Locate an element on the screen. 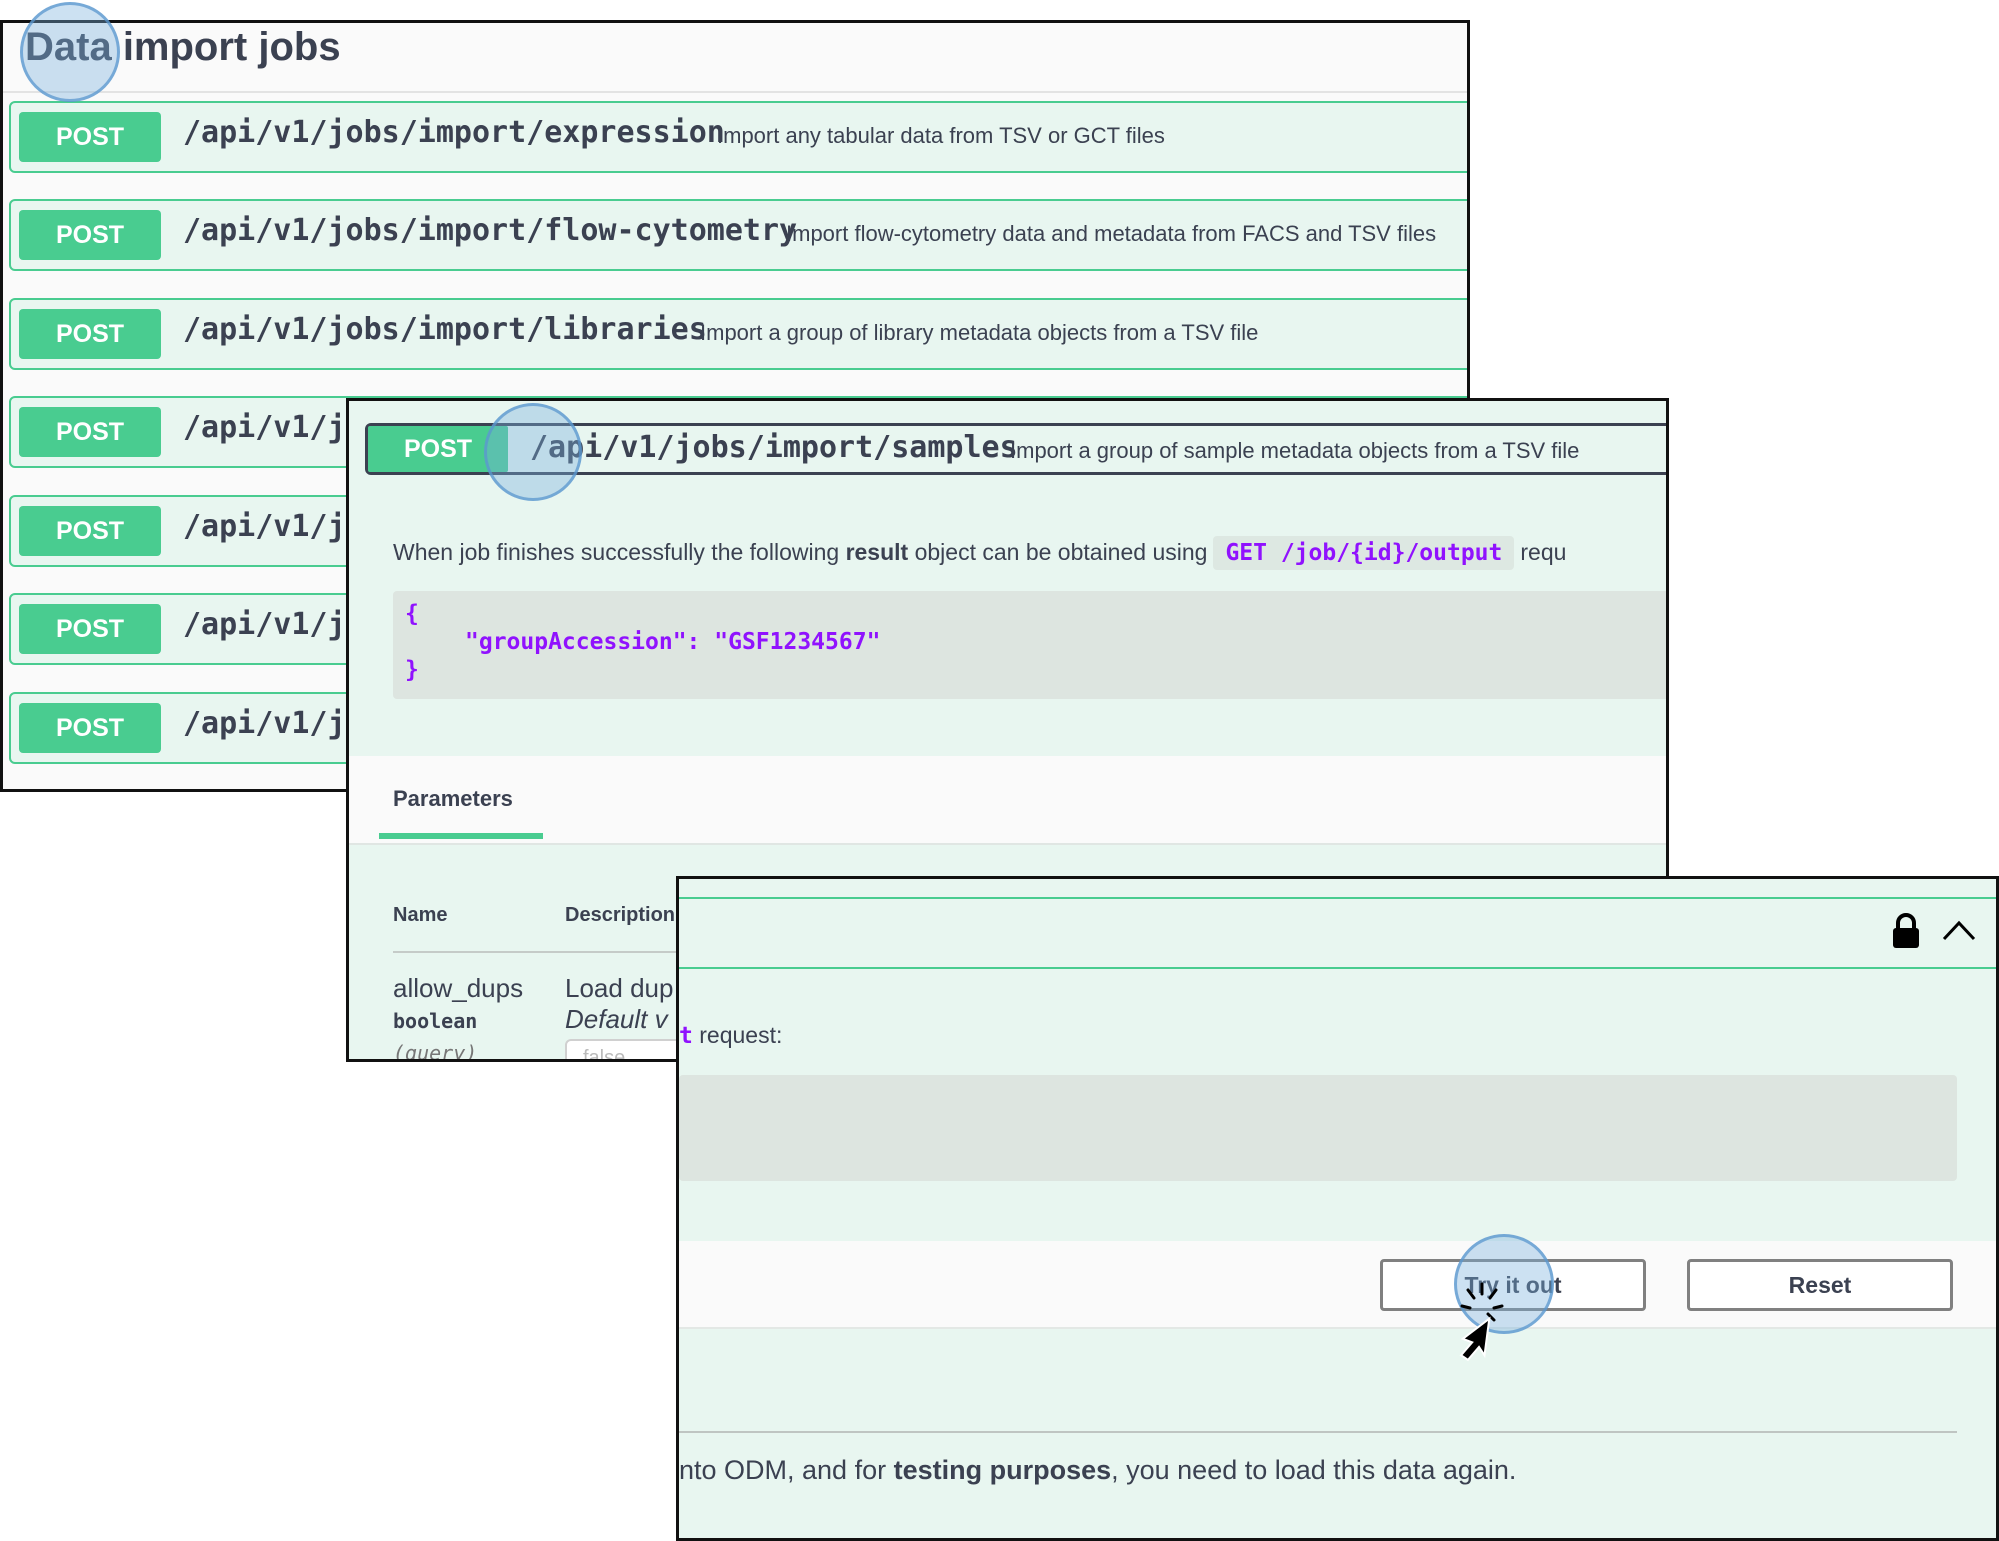  param-location: (query) is located at coordinates (435, 1051).